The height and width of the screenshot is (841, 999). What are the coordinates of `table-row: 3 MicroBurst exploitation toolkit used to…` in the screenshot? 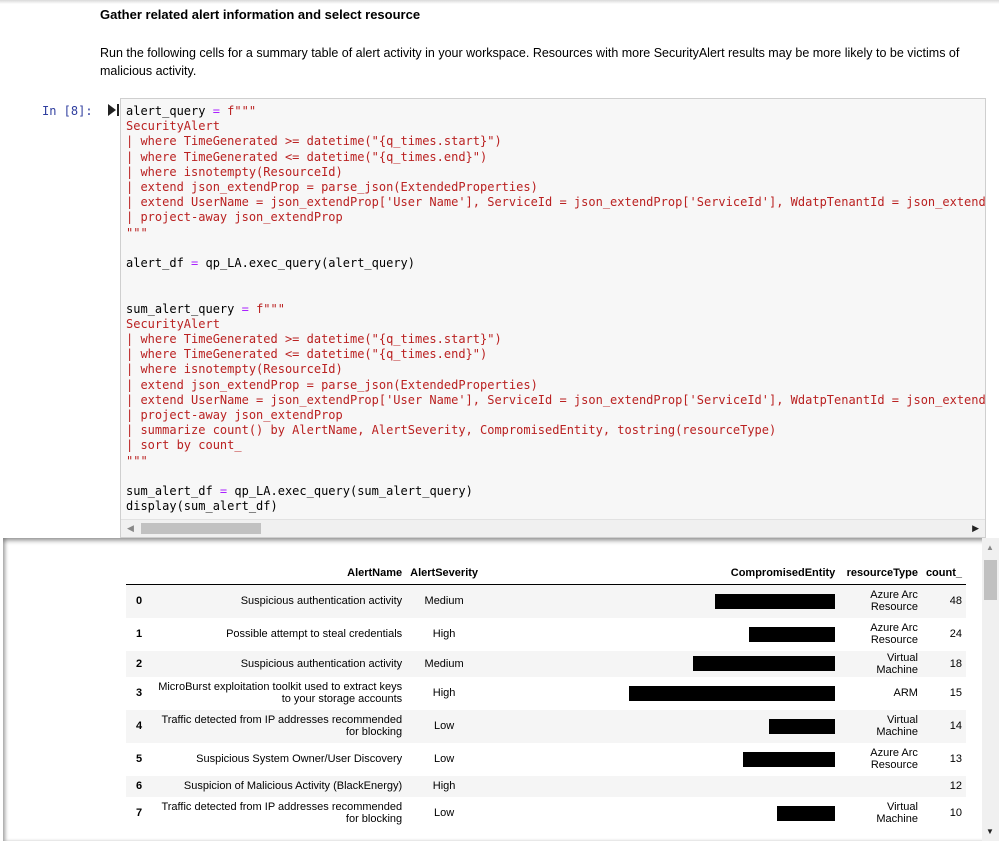 It's located at (546, 693).